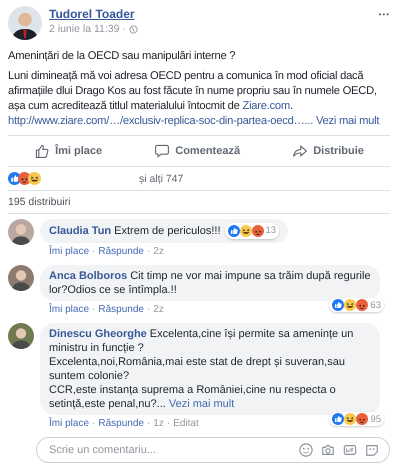 Image resolution: width=400 pixels, height=476 pixels. What do you see at coordinates (39, 202) in the screenshot?
I see `shares-count: 195 distribuiri` at bounding box center [39, 202].